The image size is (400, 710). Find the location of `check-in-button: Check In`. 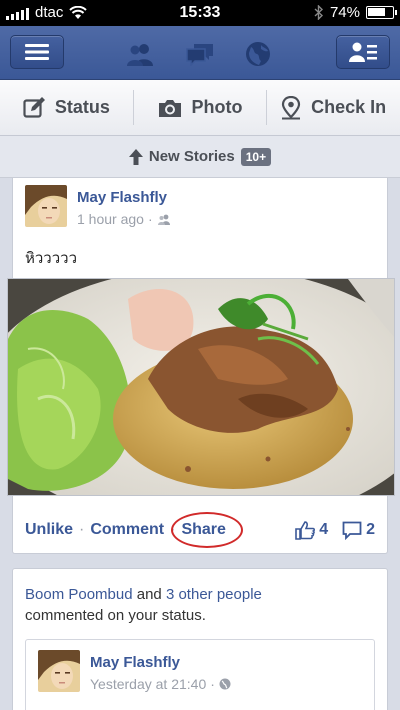

check-in-button: Check In is located at coordinates (333, 107).